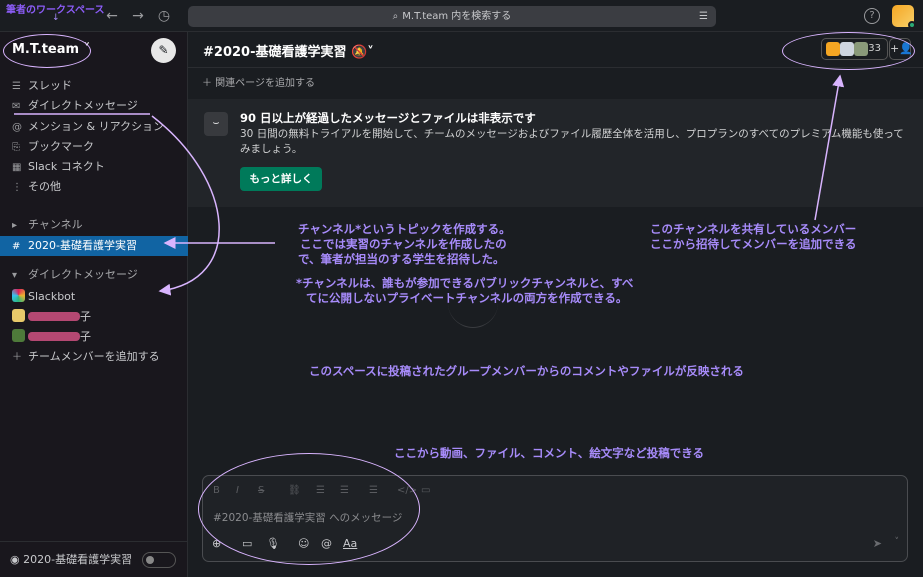  I want to click on huddle-icon: ◉, so click(17, 559).